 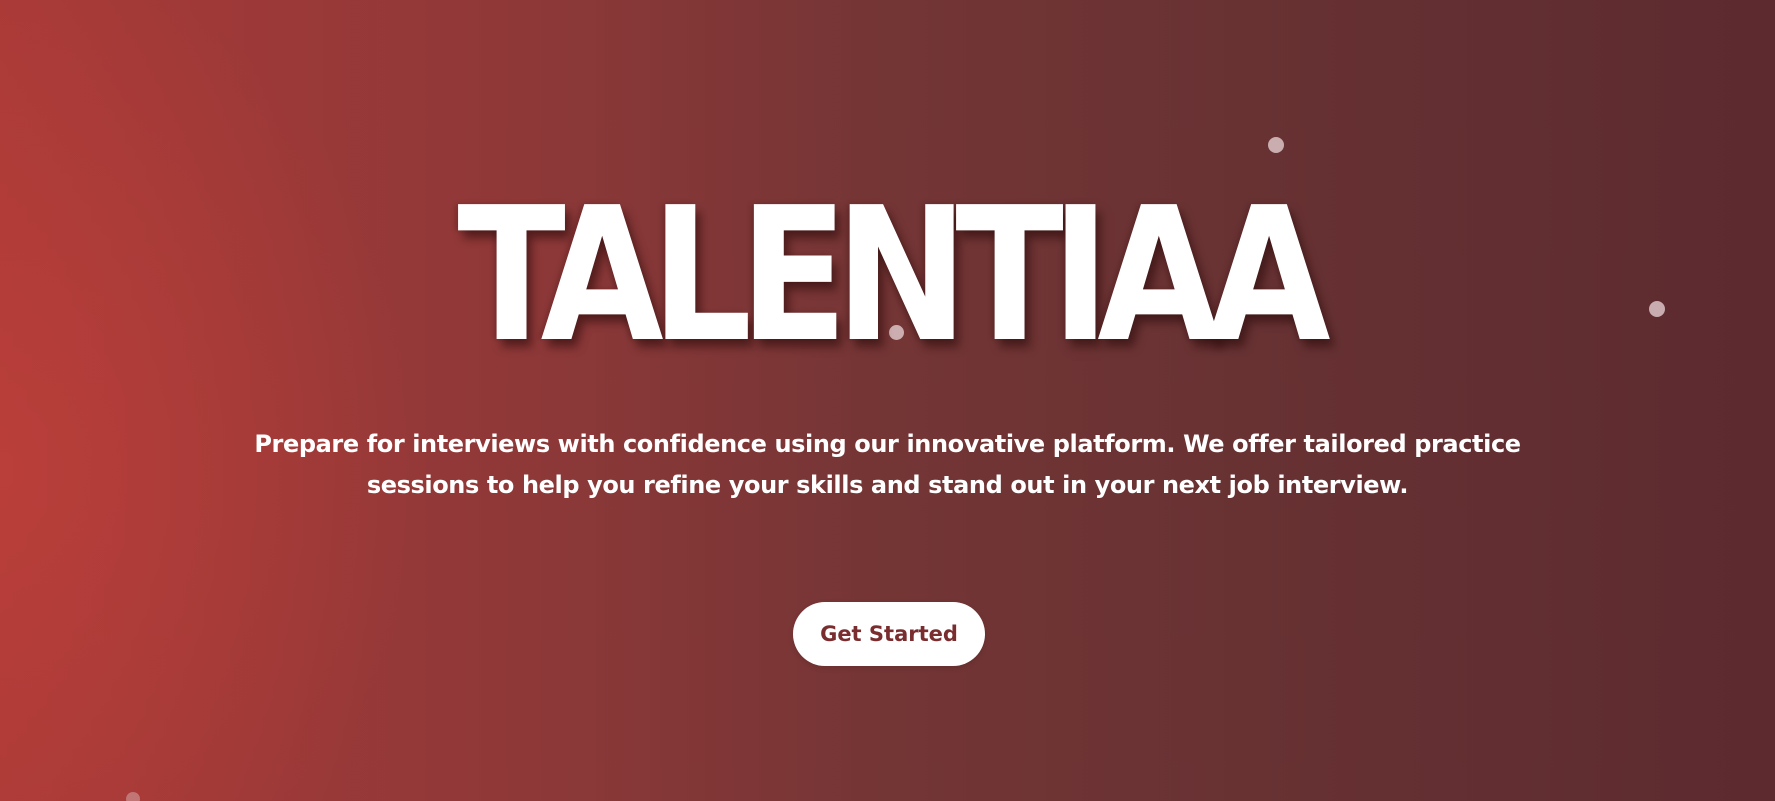 What do you see at coordinates (893, 275) in the screenshot?
I see `hero-title: TALENTIAA` at bounding box center [893, 275].